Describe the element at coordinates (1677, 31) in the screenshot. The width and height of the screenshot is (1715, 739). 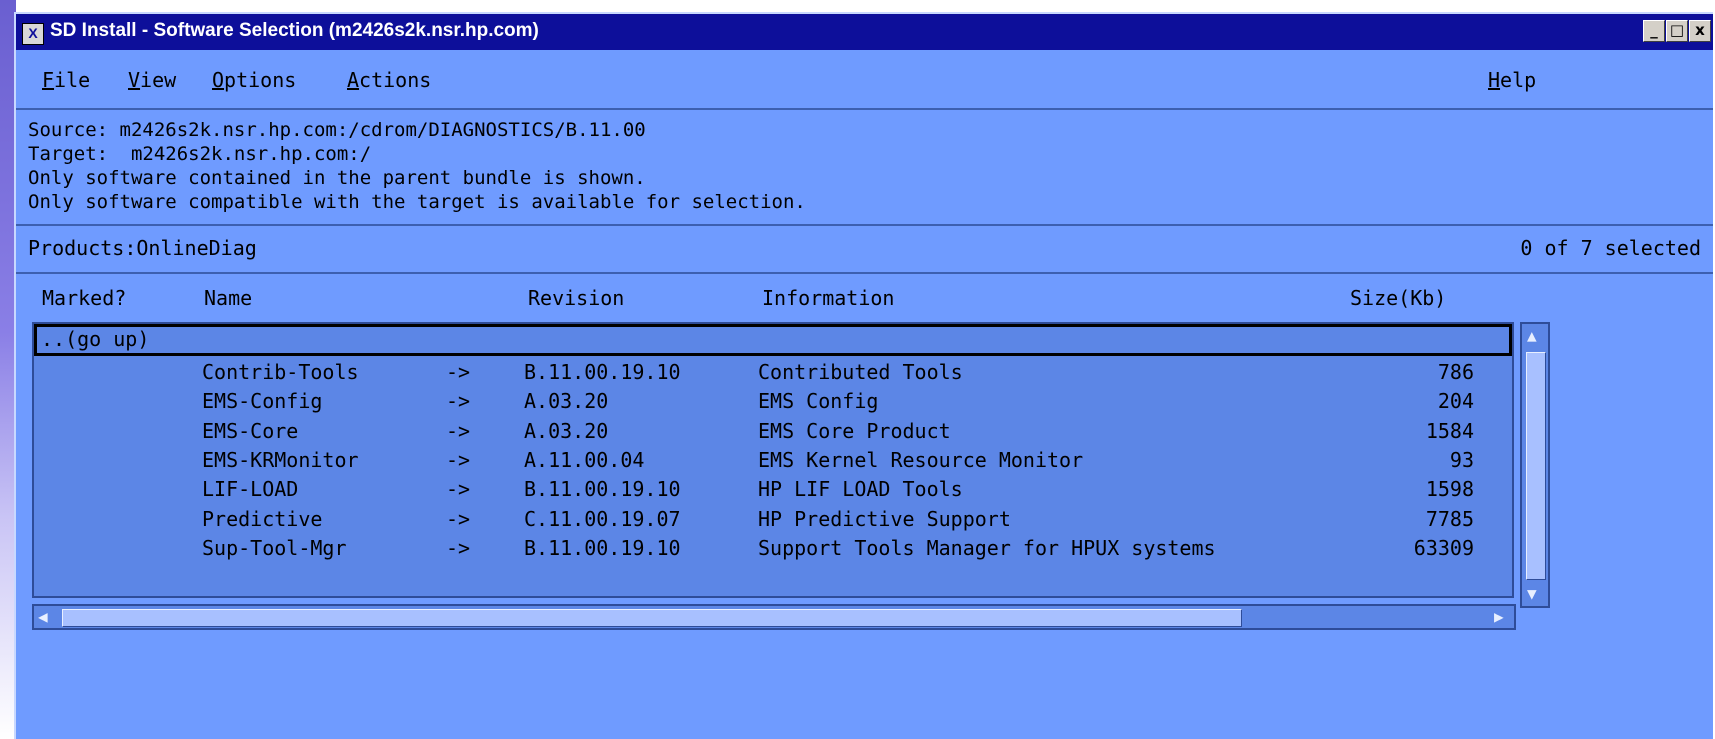
I see `maximize-icon: □` at that location.